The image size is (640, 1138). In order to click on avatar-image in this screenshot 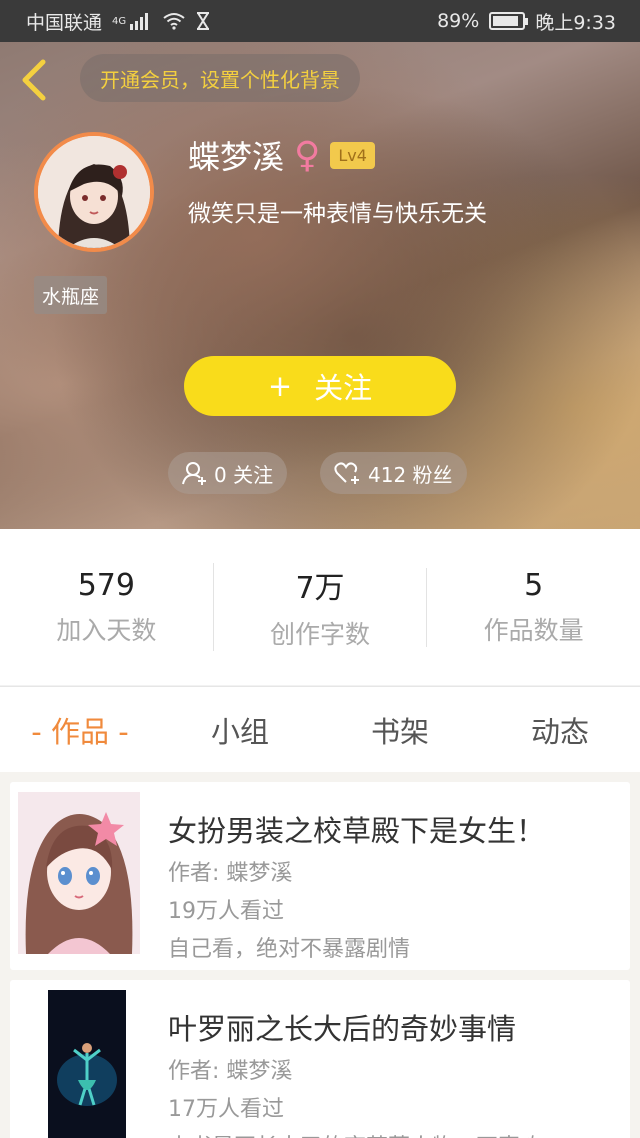, I will do `click(94, 192)`.